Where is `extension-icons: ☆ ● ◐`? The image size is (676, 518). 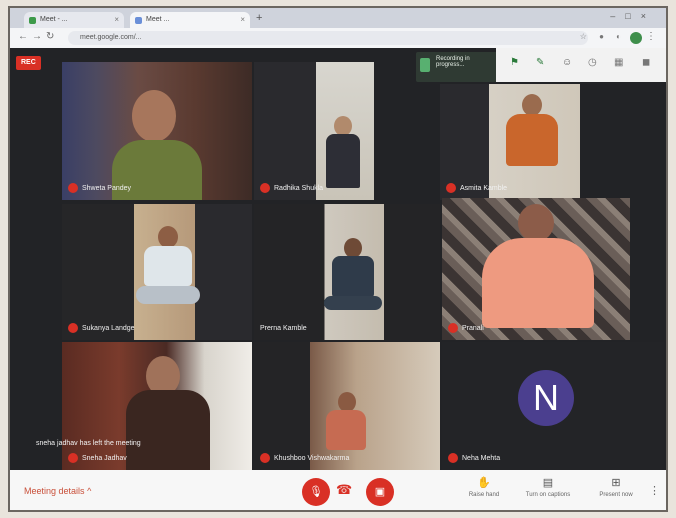 extension-icons: ☆ ● ◐ is located at coordinates (603, 36).